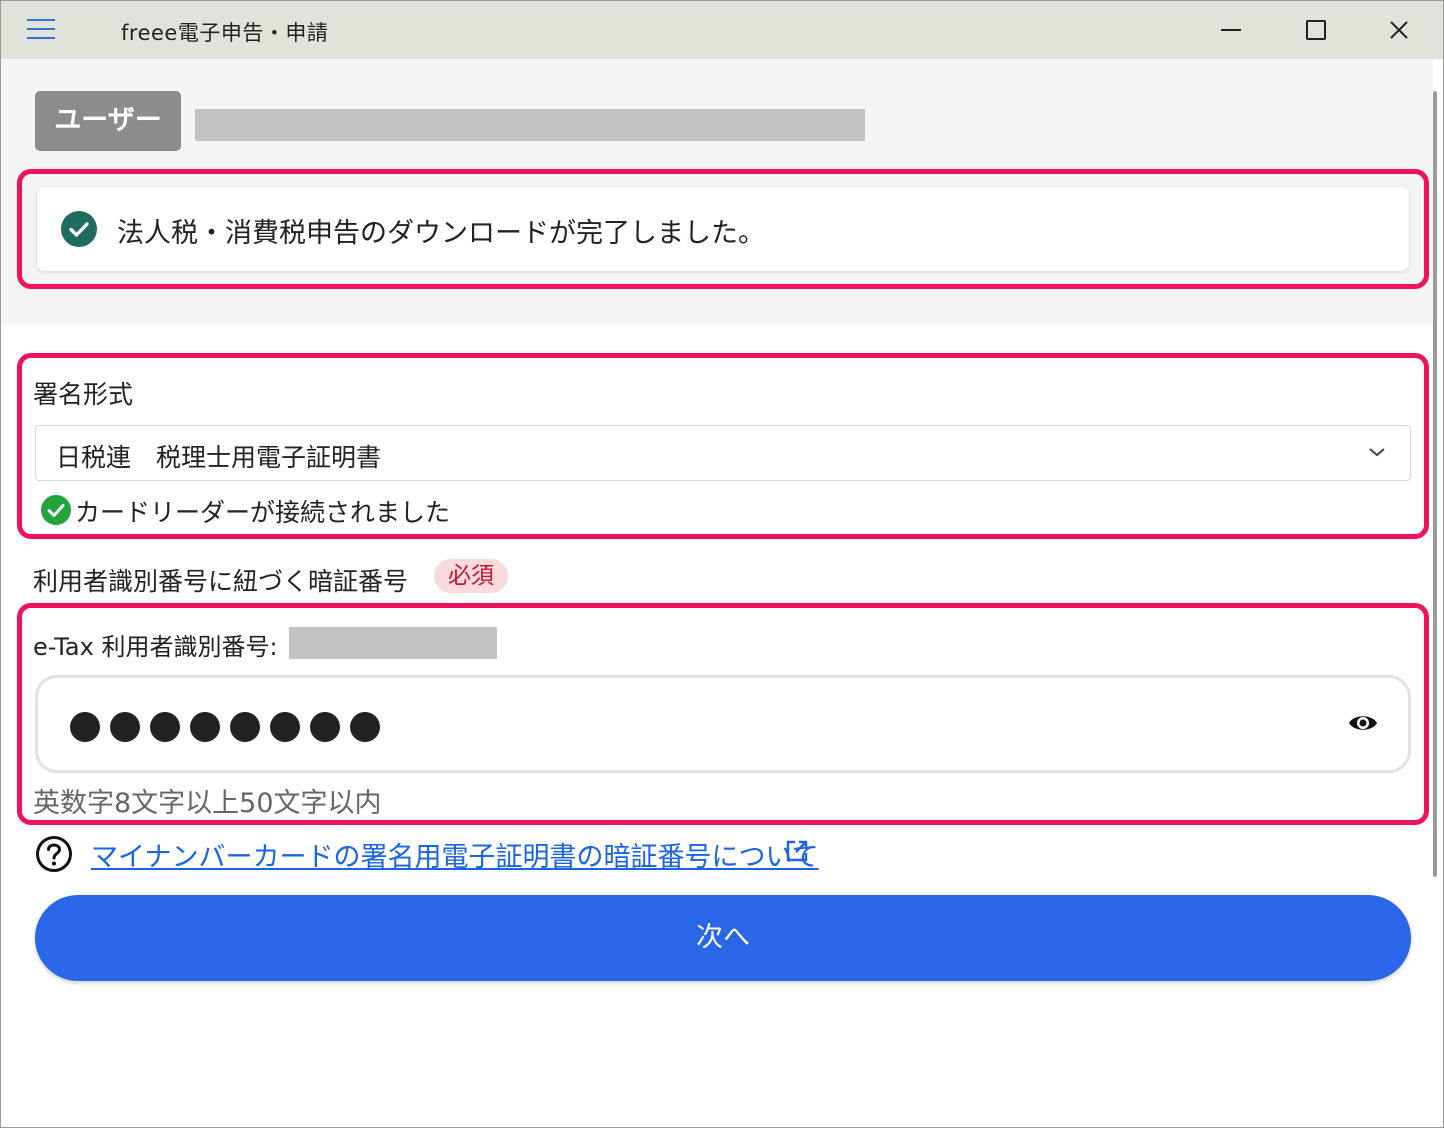 This screenshot has height=1128, width=1444. What do you see at coordinates (1435, 484) in the screenshot?
I see `scrollbar` at bounding box center [1435, 484].